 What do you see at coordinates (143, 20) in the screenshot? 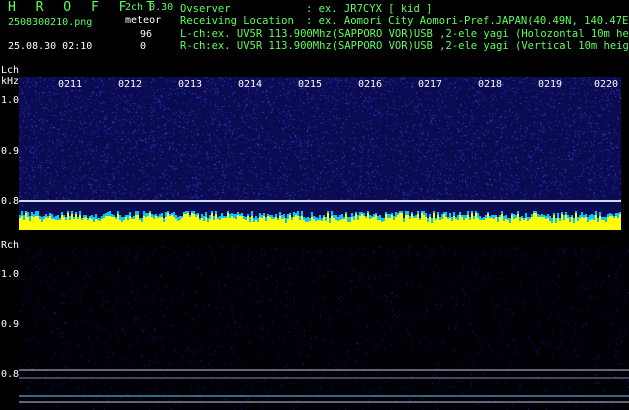
I see `meteor-label: meteor` at bounding box center [143, 20].